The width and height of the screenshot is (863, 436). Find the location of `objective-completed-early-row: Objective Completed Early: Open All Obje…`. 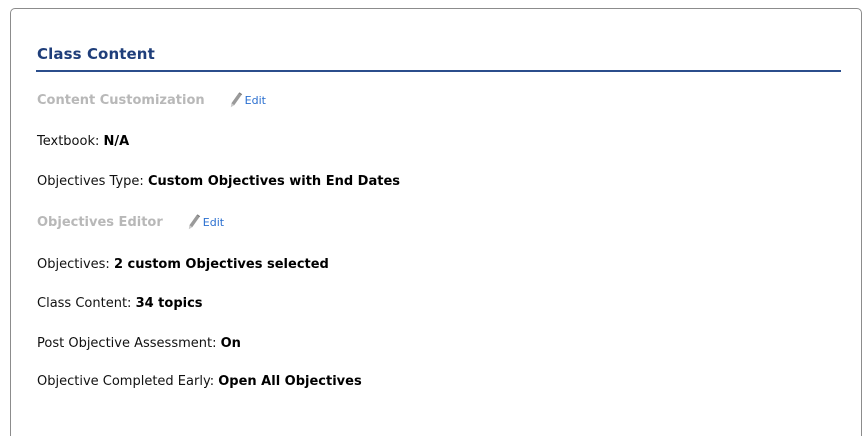

objective-completed-early-row: Objective Completed Early: Open All Obje… is located at coordinates (199, 381).